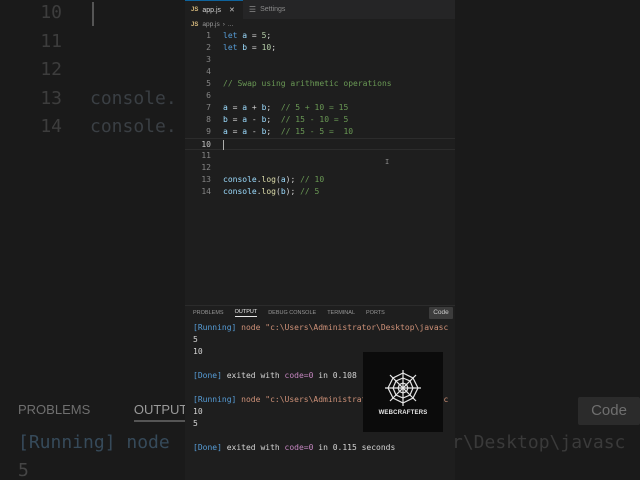 The image size is (640, 480). I want to click on code-line-3: 3, so click(320, 60).